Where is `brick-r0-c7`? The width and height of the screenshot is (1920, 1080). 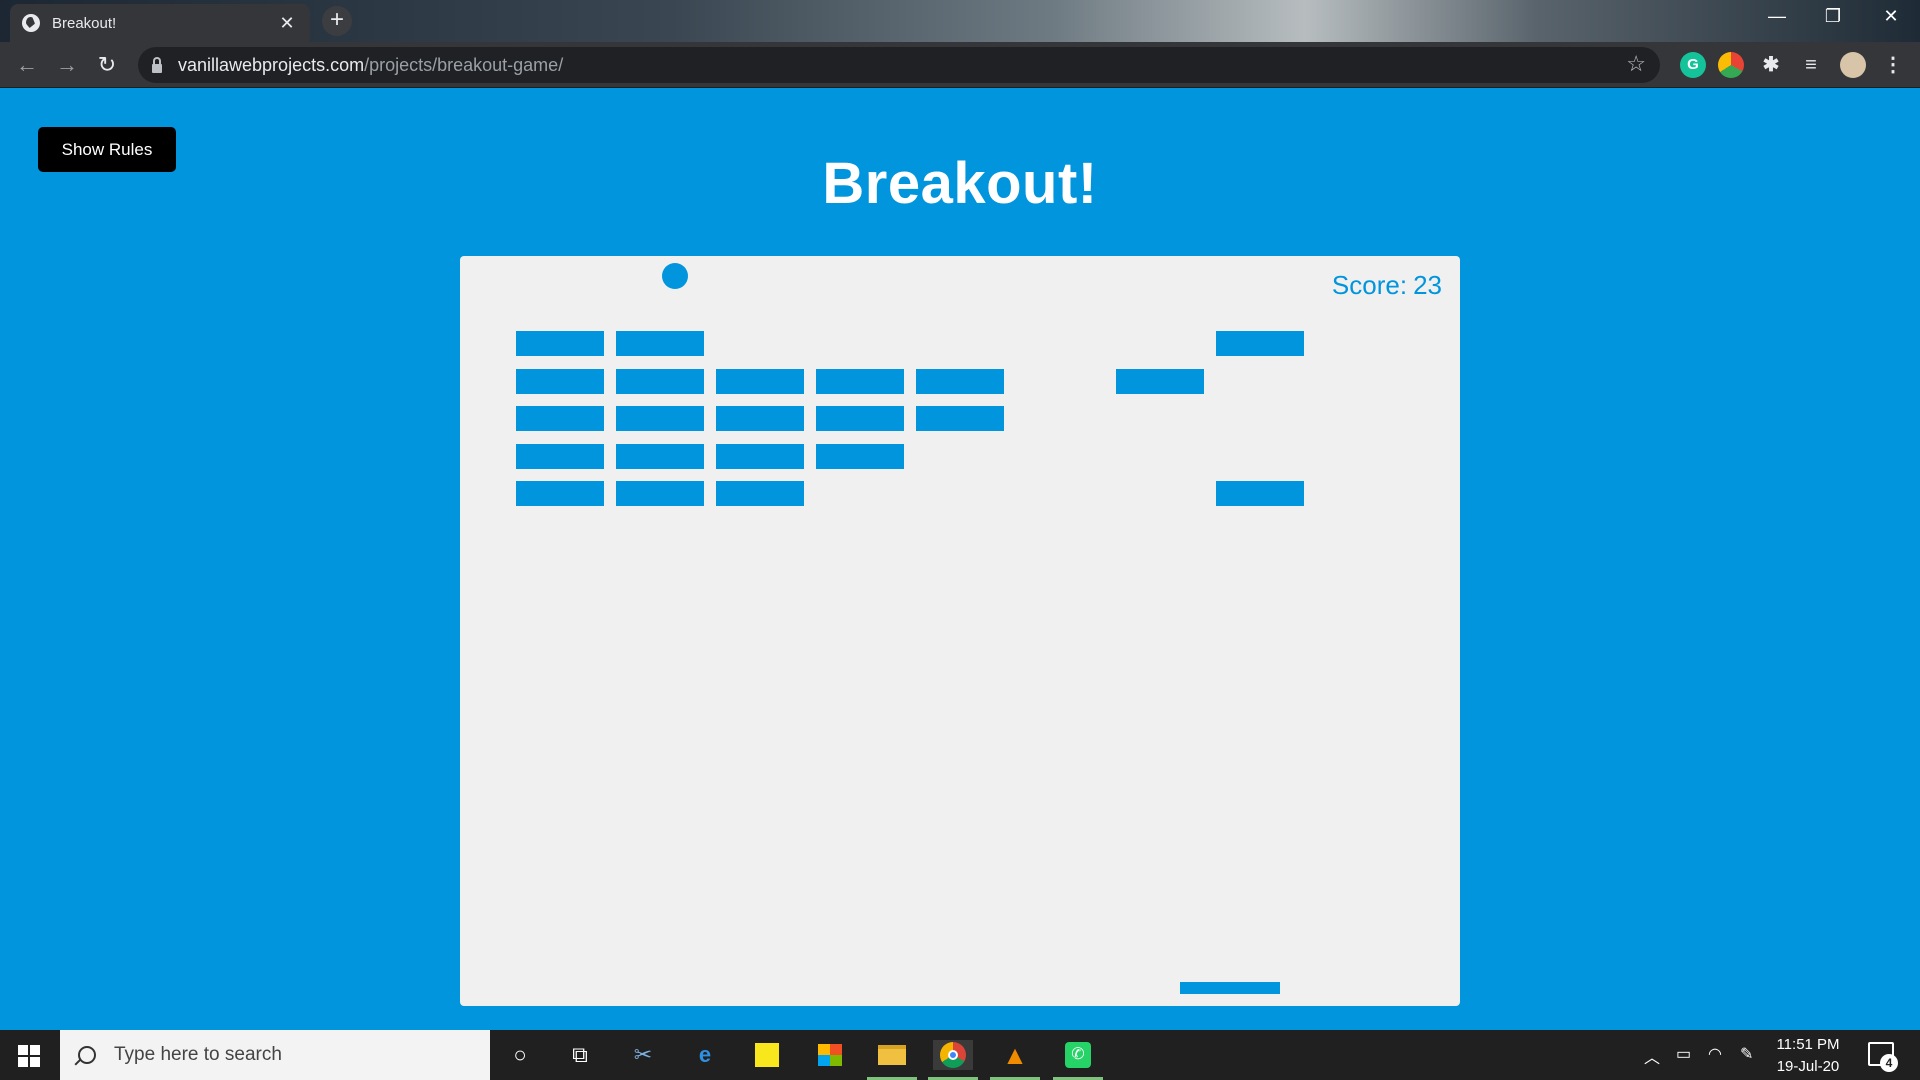
brick-r0-c7 is located at coordinates (1260, 343).